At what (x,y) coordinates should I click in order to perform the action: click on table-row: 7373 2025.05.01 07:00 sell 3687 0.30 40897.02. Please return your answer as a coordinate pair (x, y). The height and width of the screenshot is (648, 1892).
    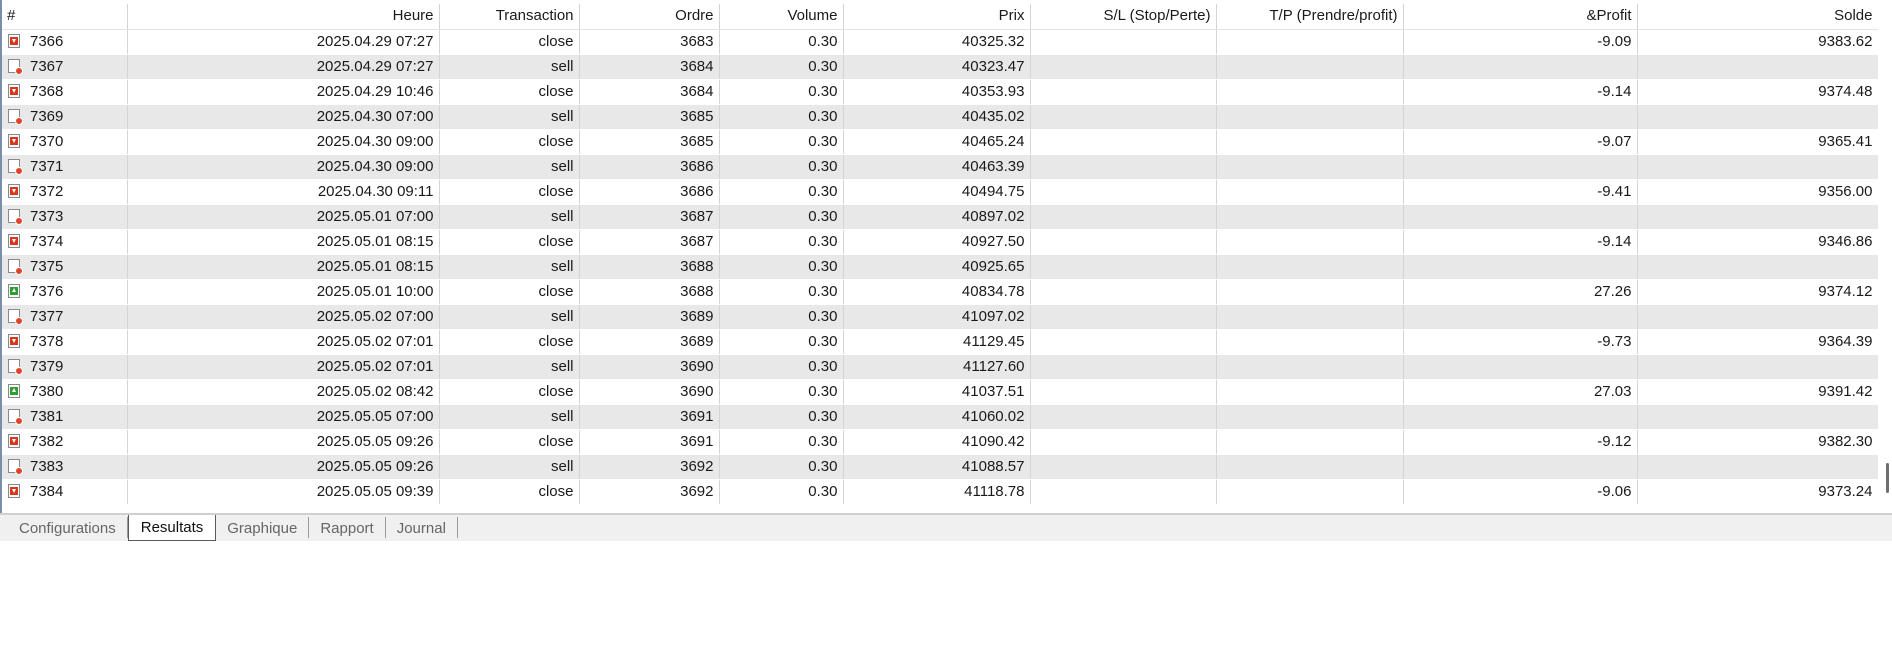
    Looking at the image, I should click on (940, 217).